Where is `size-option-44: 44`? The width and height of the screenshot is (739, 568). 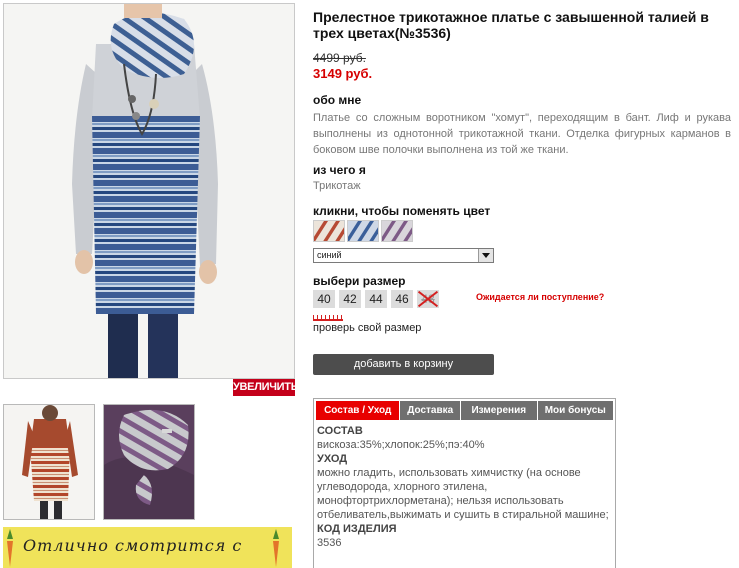 size-option-44: 44 is located at coordinates (376, 299).